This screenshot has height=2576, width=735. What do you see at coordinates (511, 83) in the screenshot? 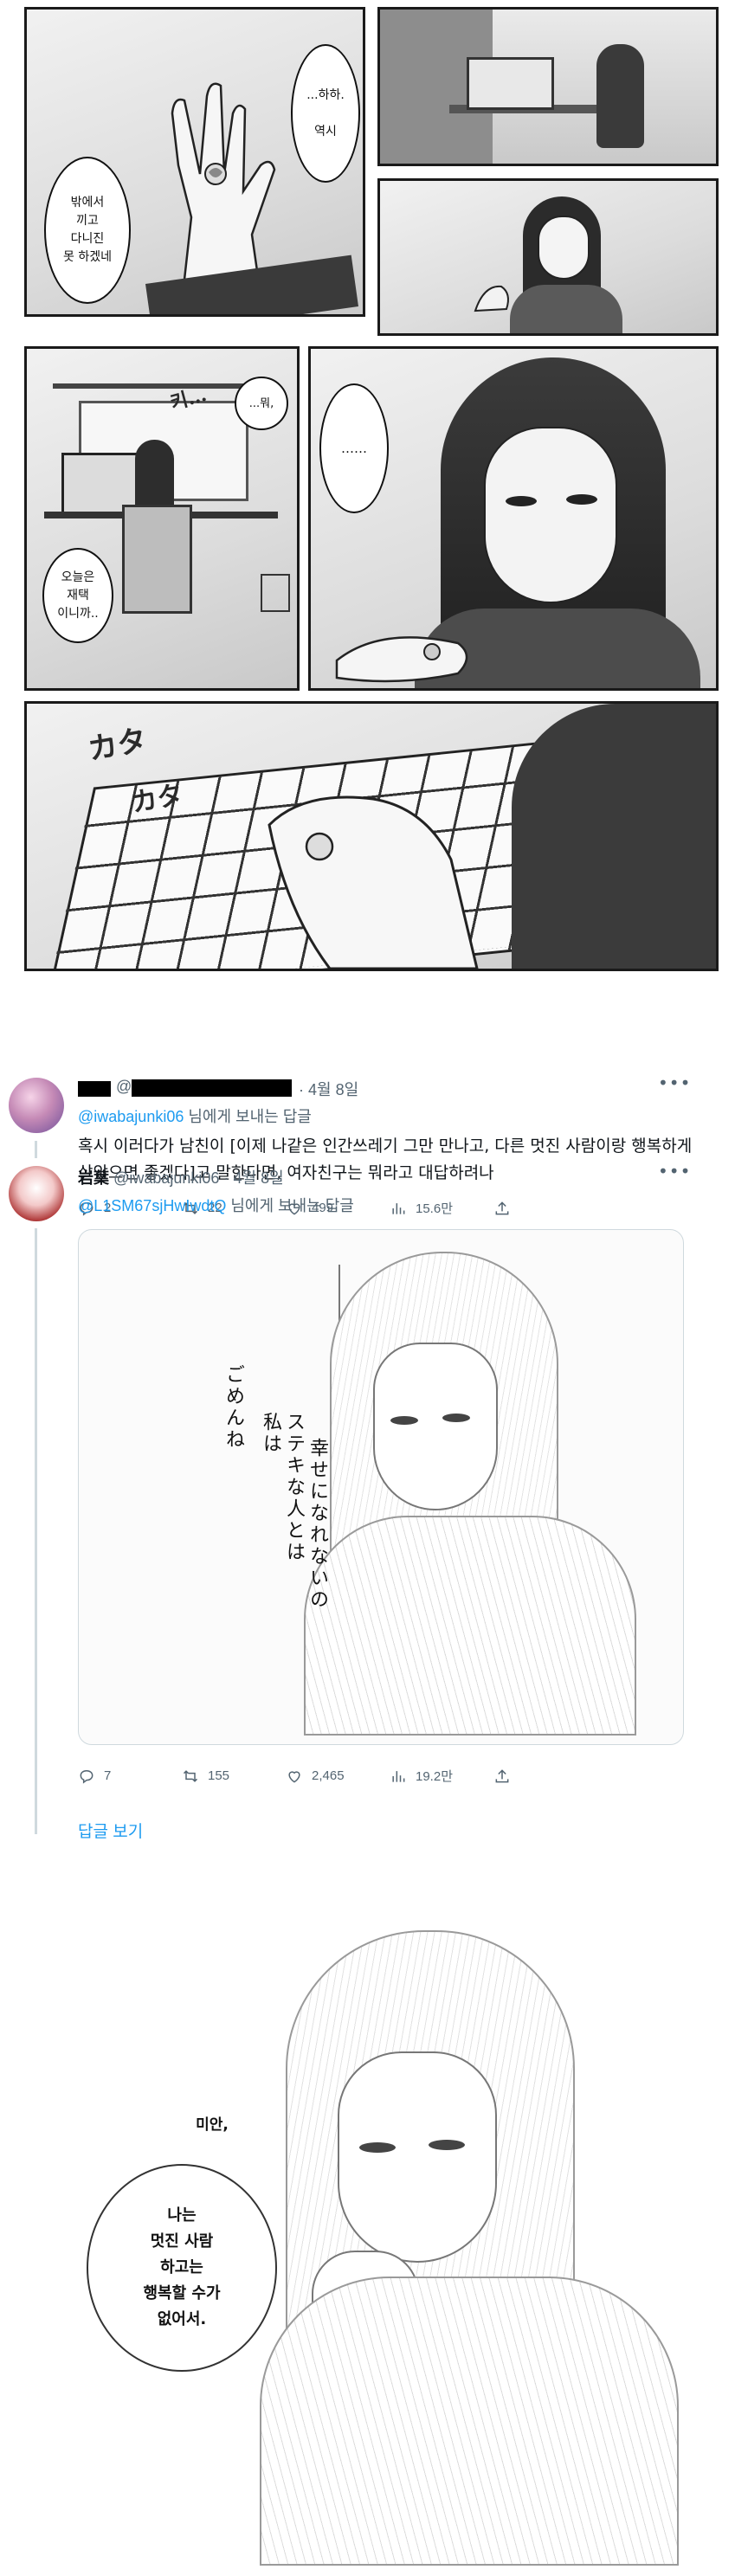
I see `monitor` at bounding box center [511, 83].